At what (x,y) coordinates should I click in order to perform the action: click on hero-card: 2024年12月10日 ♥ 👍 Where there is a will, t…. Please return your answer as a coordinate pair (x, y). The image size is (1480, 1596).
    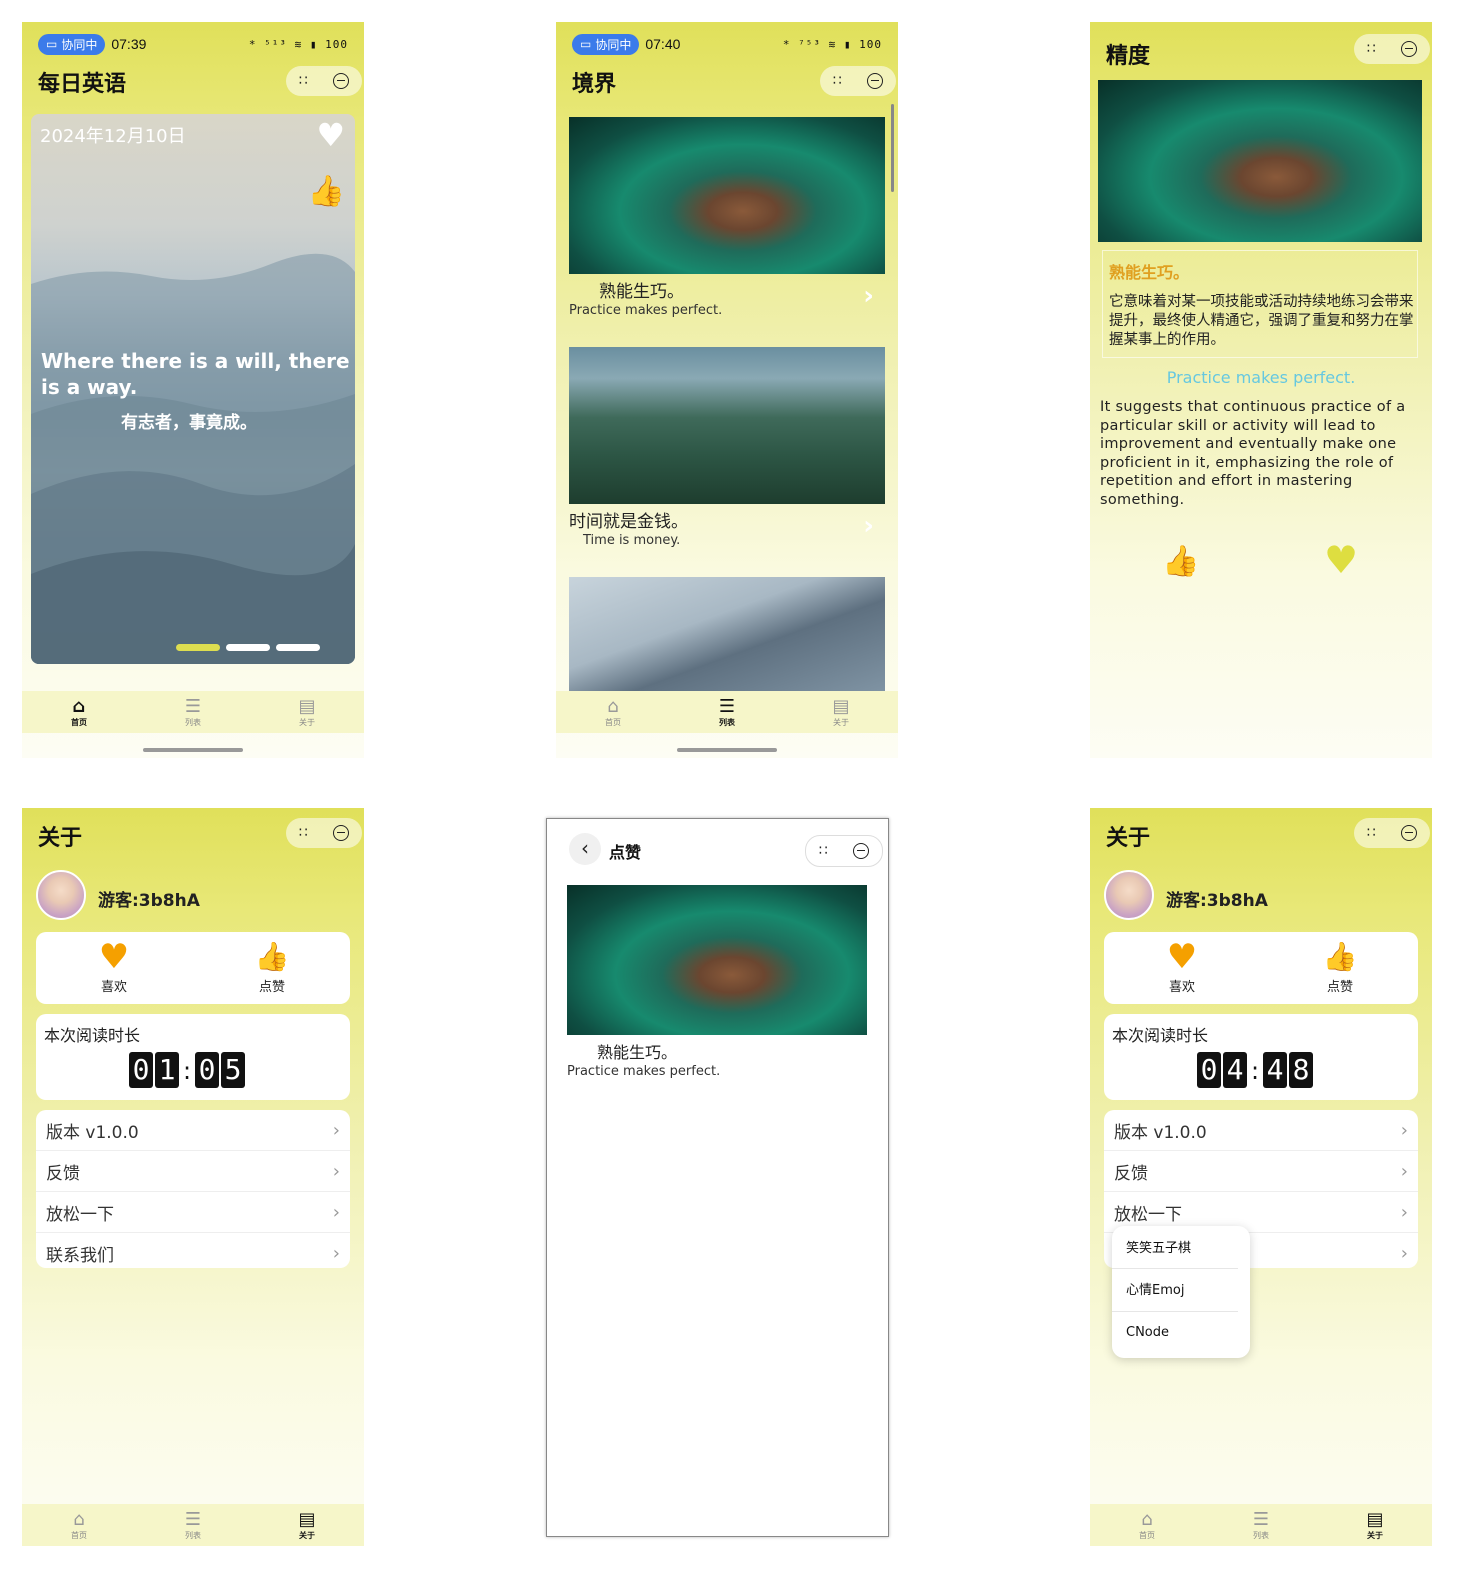
    Looking at the image, I should click on (193, 389).